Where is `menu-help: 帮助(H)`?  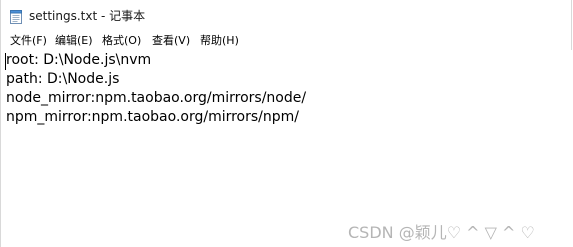 menu-help: 帮助(H) is located at coordinates (219, 40).